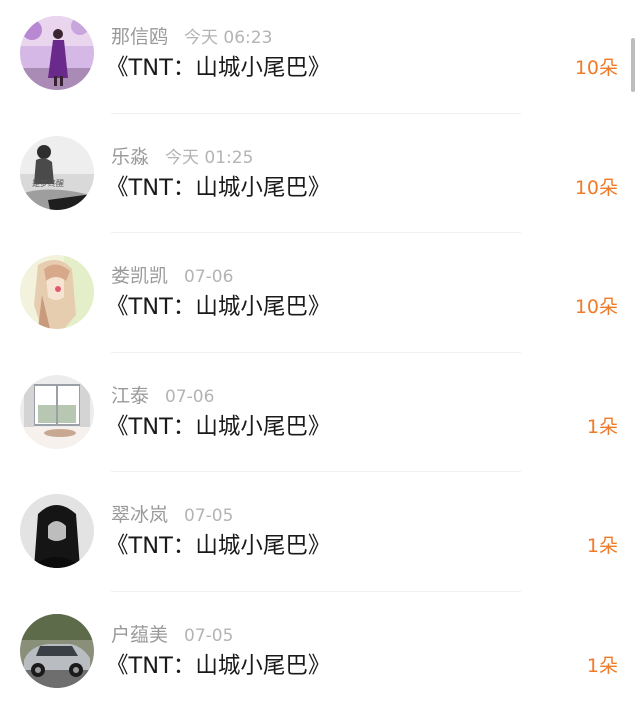  What do you see at coordinates (228, 38) in the screenshot?
I see `timestamp: 今天 06:23` at bounding box center [228, 38].